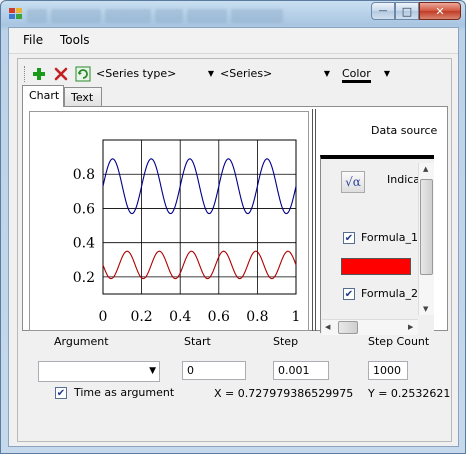 The image size is (466, 454). I want to click on tab-text-label: Text, so click(82, 97).